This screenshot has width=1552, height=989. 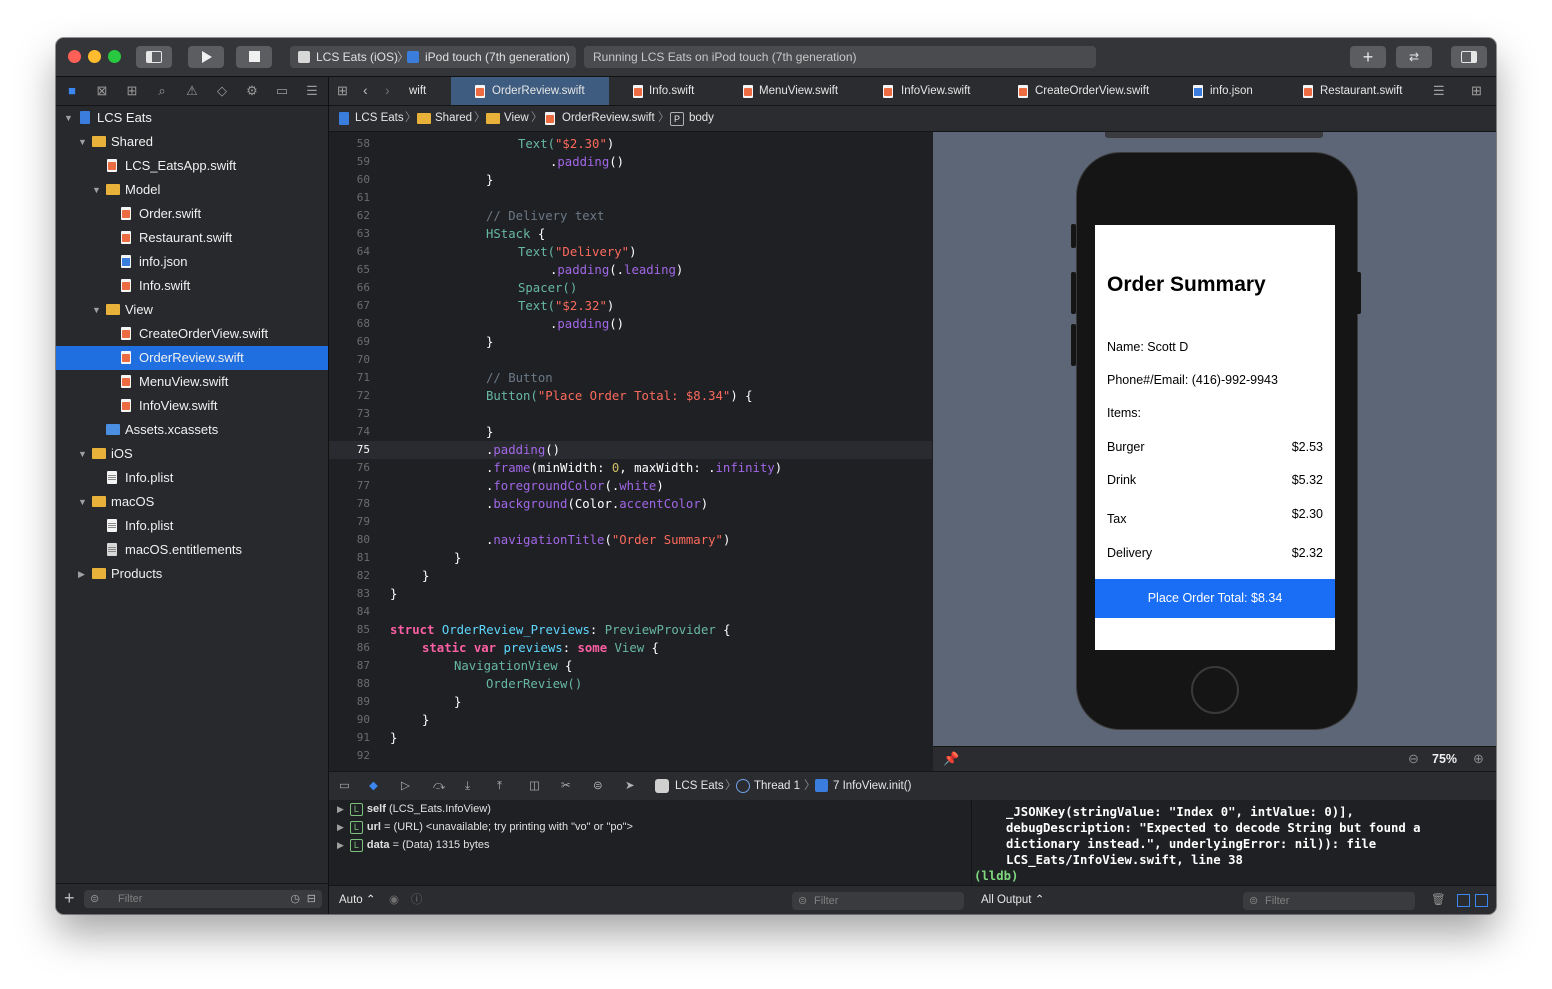 I want to click on pin-icon: 📌, so click(x=951, y=759).